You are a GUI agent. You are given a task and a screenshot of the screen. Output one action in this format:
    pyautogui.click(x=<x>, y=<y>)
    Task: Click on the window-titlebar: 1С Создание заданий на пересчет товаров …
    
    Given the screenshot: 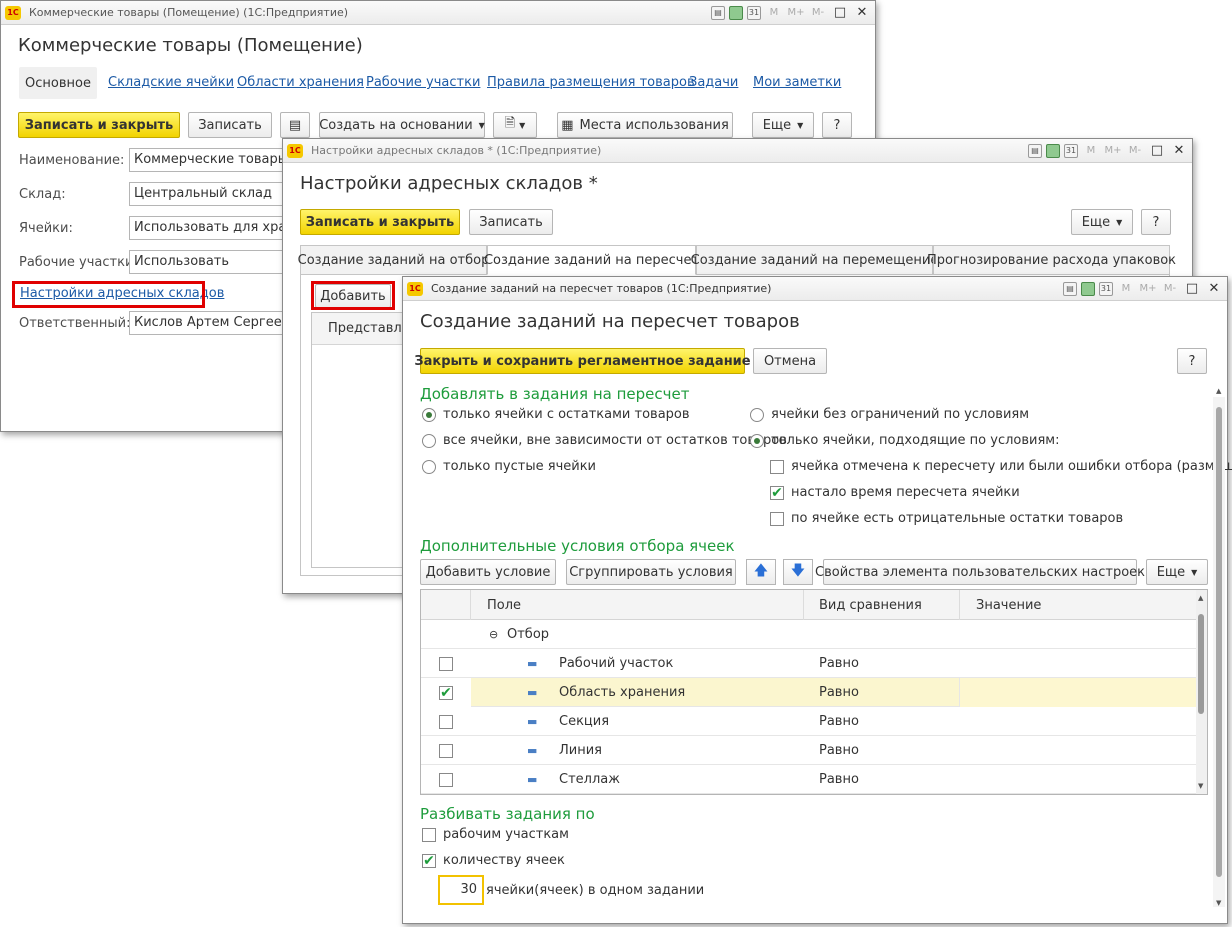 What is the action you would take?
    pyautogui.click(x=815, y=289)
    